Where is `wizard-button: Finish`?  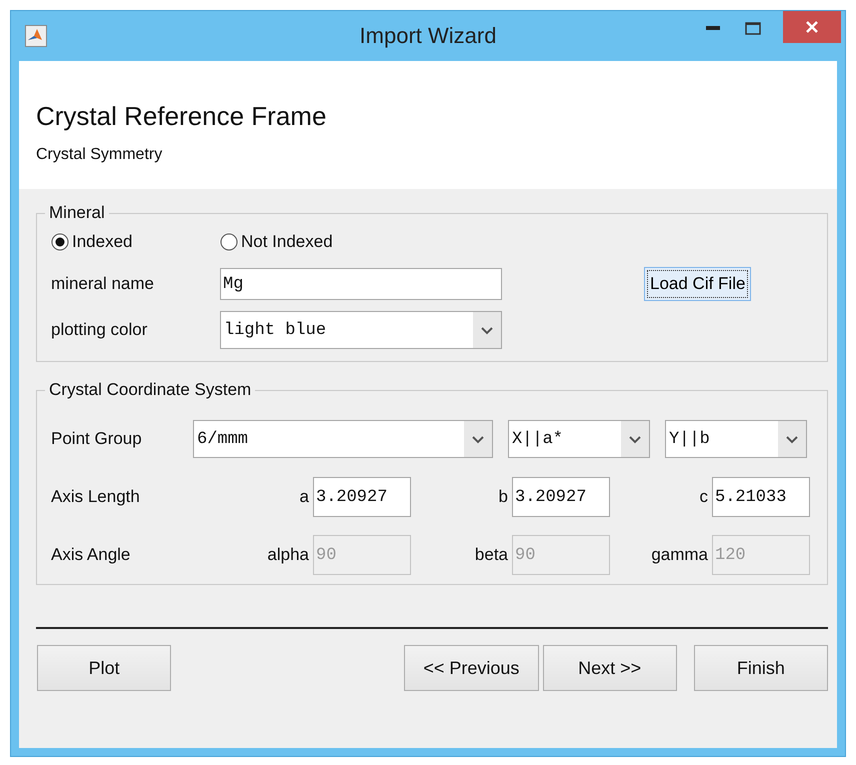
wizard-button: Finish is located at coordinates (761, 668).